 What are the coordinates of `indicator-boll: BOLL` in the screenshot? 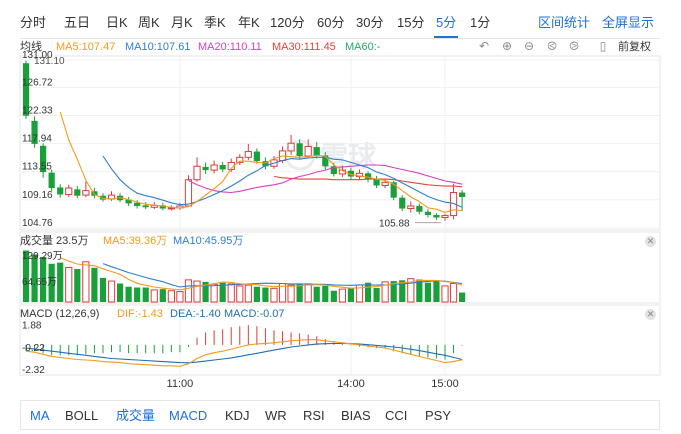 It's located at (81, 416).